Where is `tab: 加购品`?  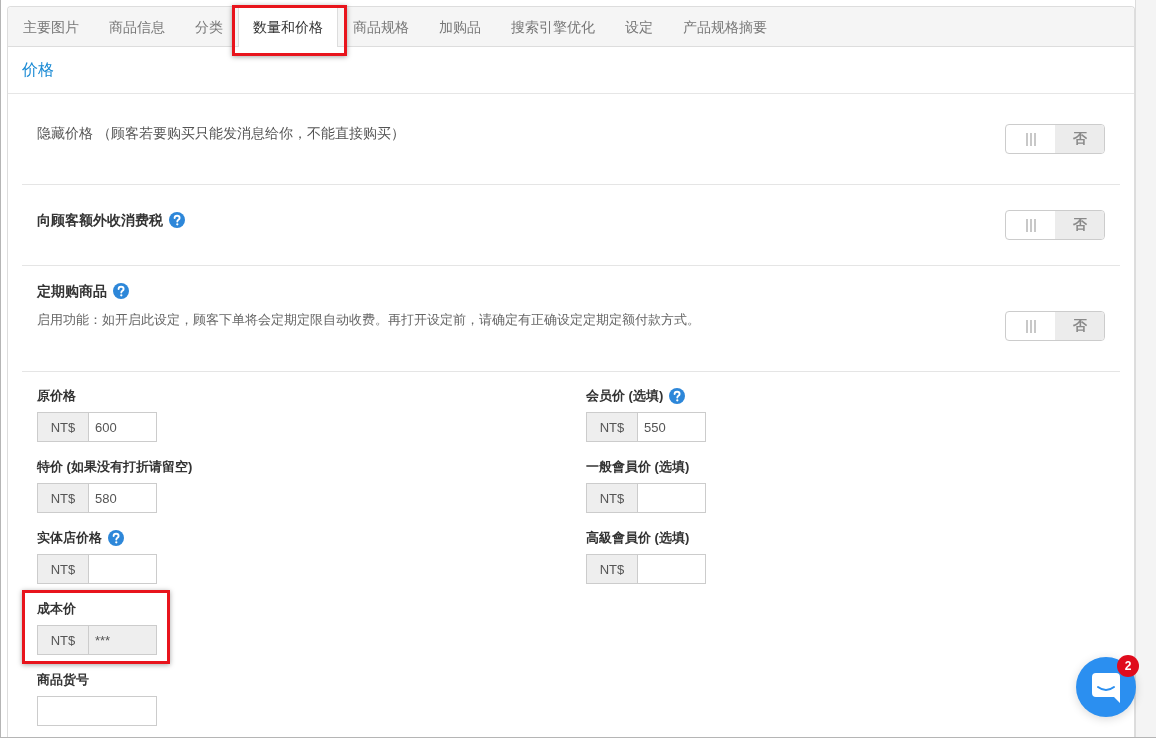
tab: 加购品 is located at coordinates (460, 27).